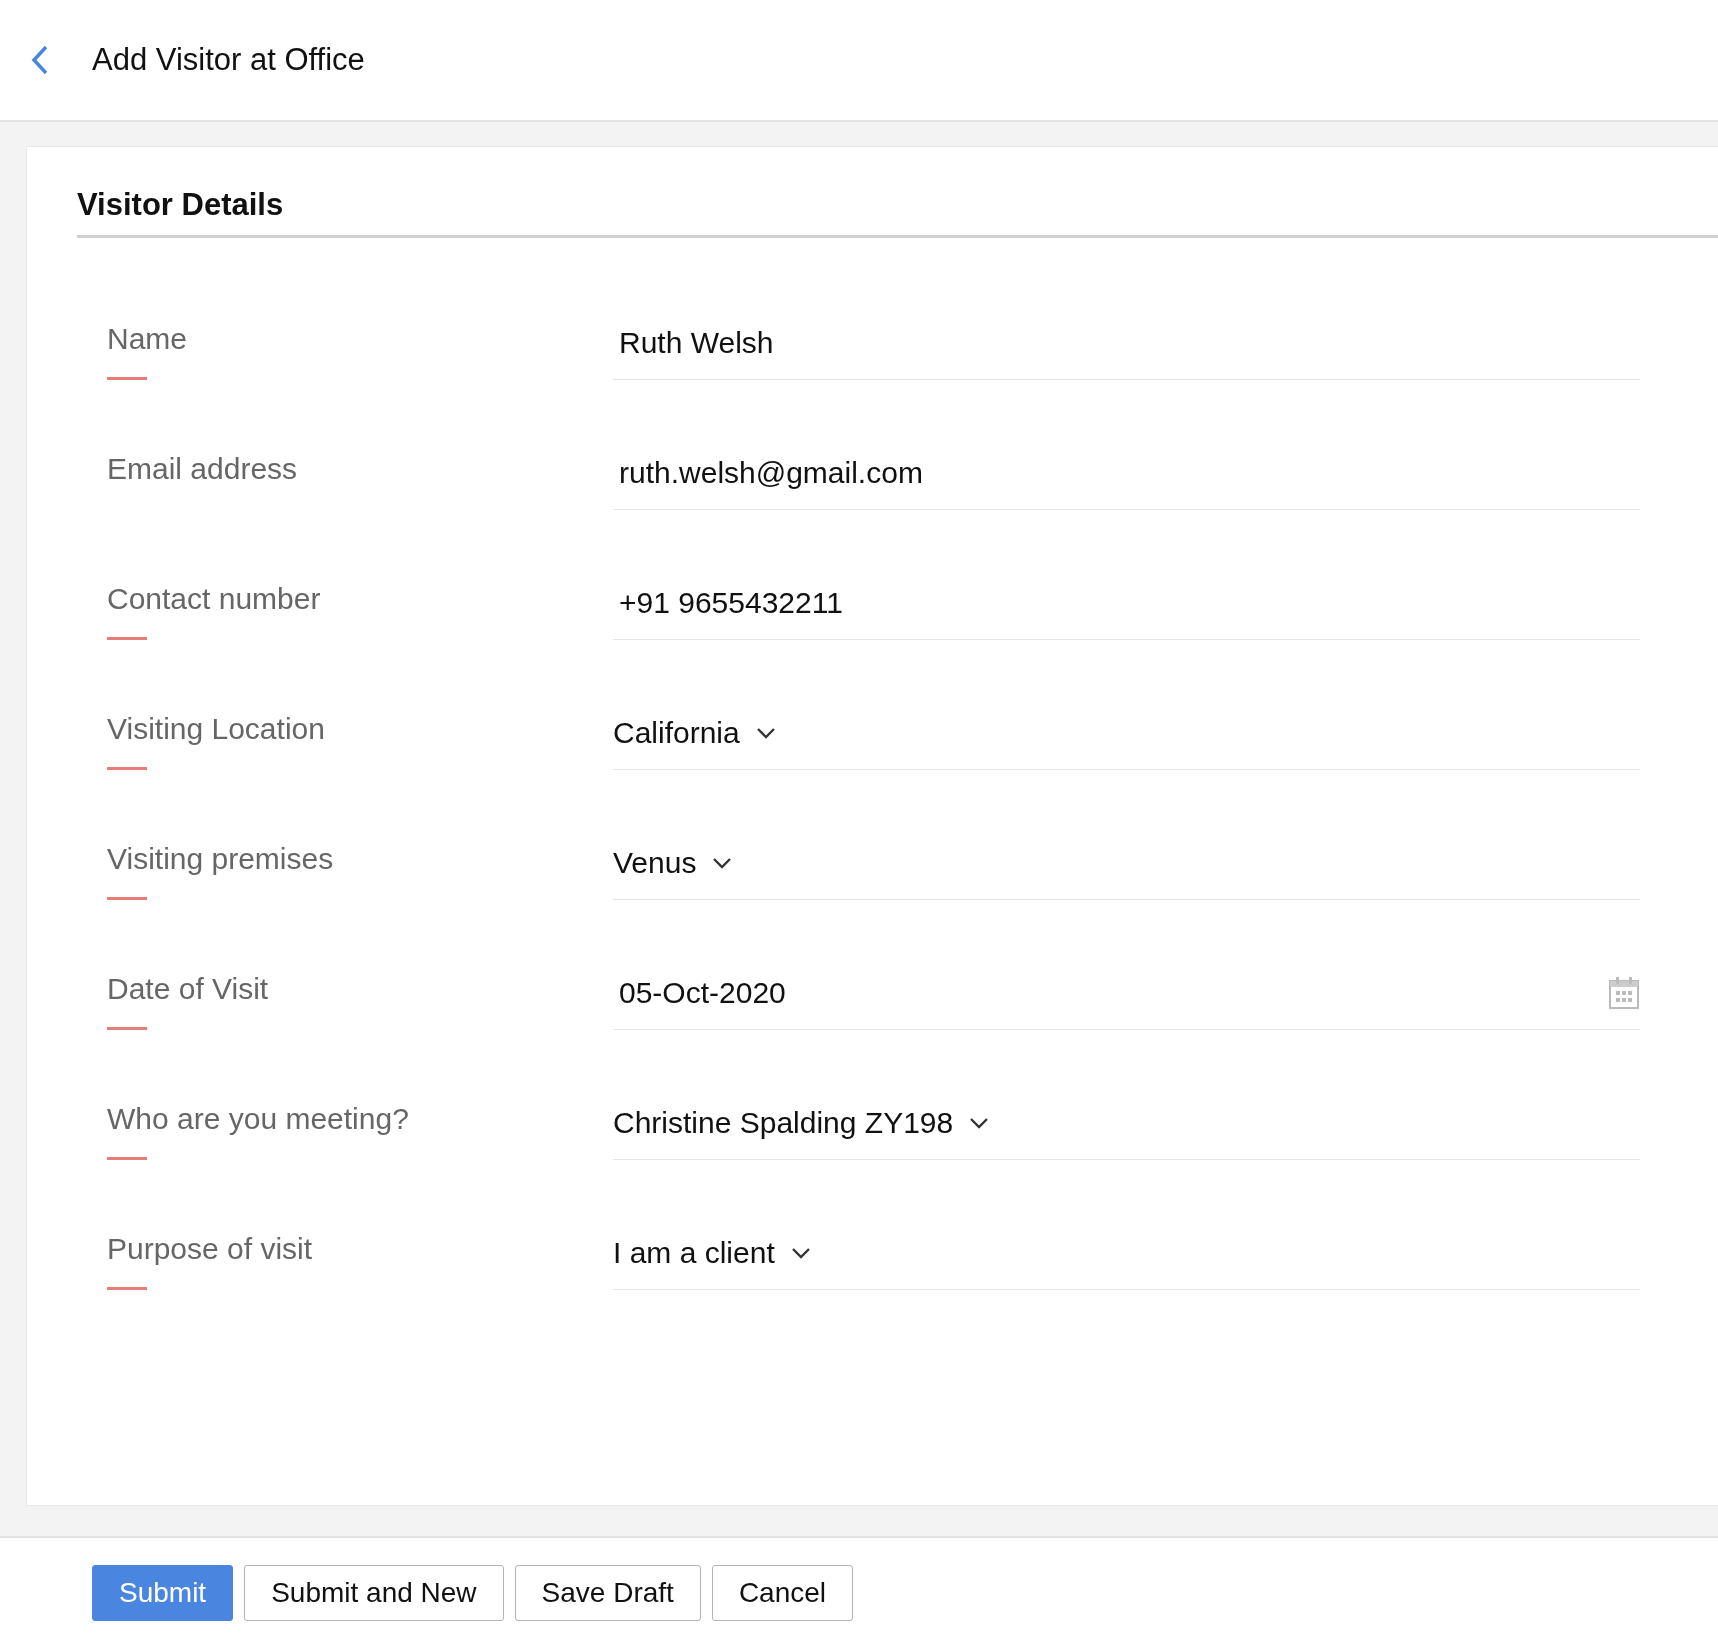 The width and height of the screenshot is (1718, 1652). I want to click on calendar-icon, so click(1624, 992).